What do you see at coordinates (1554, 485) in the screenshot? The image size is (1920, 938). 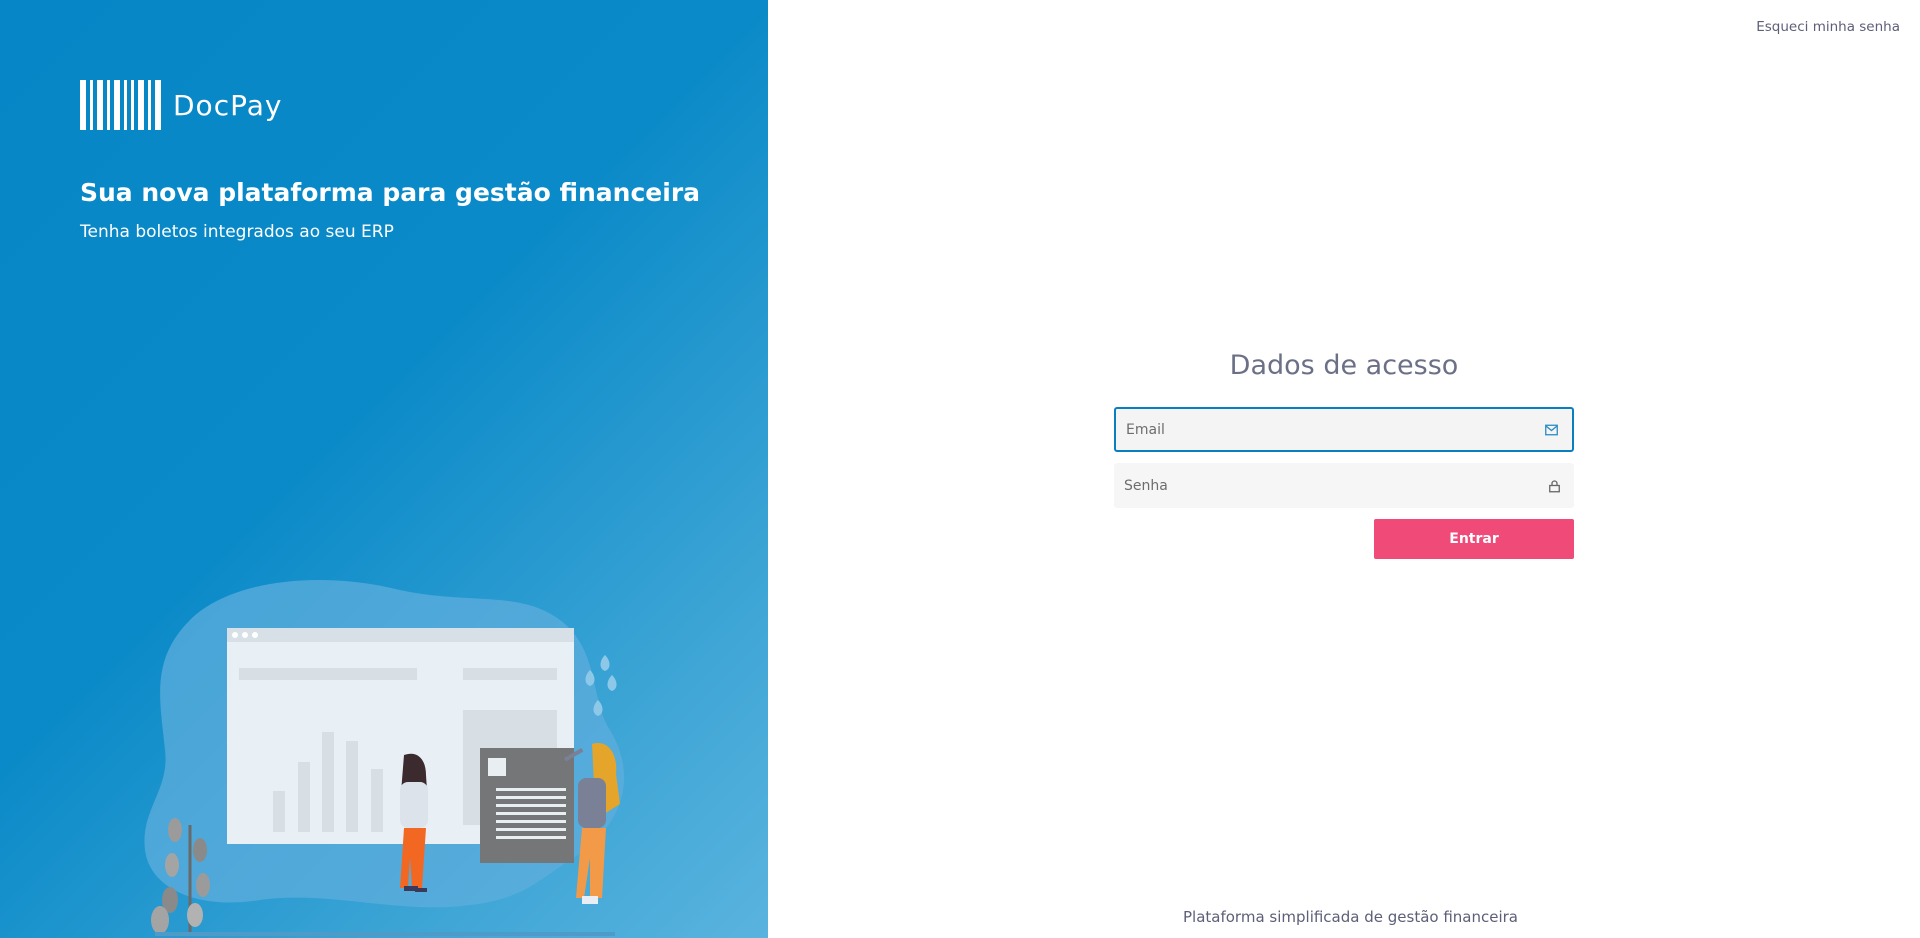 I see `lock-icon` at bounding box center [1554, 485].